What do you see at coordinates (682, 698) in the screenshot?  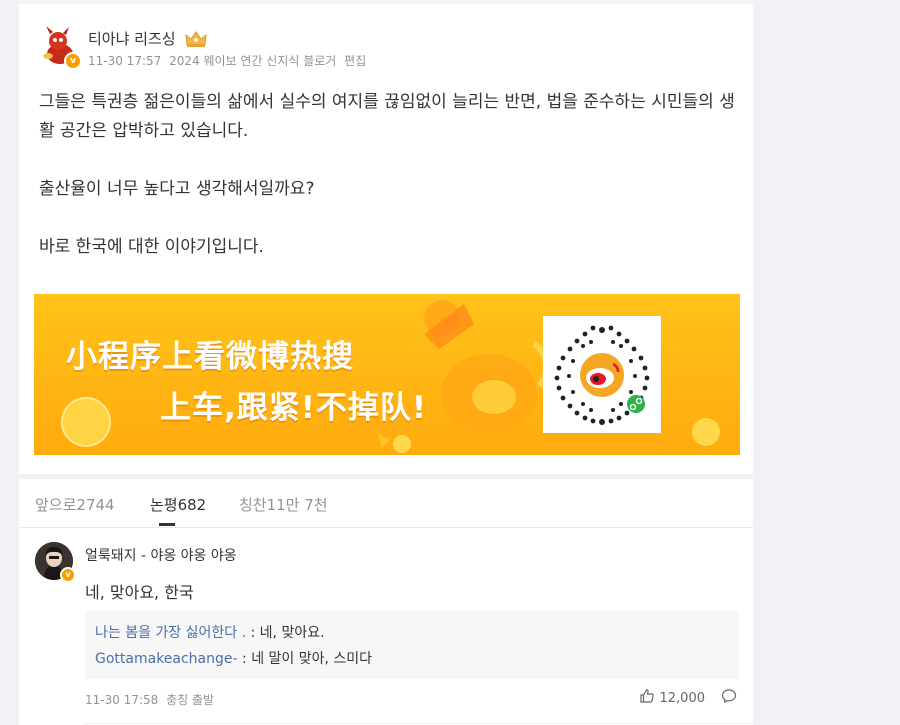 I see `like-count: 12,000` at bounding box center [682, 698].